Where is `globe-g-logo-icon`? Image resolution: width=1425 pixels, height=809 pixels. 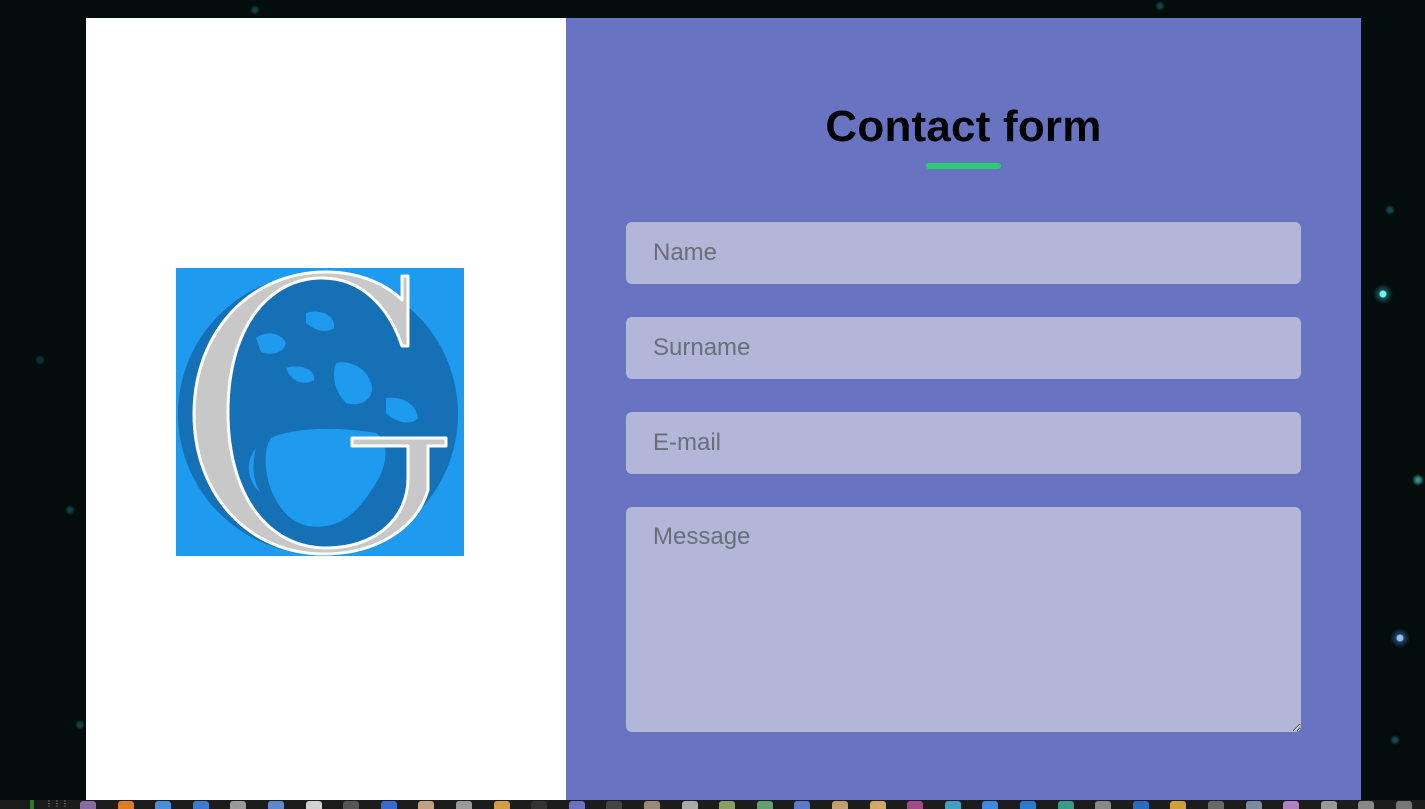 globe-g-logo-icon is located at coordinates (320, 412).